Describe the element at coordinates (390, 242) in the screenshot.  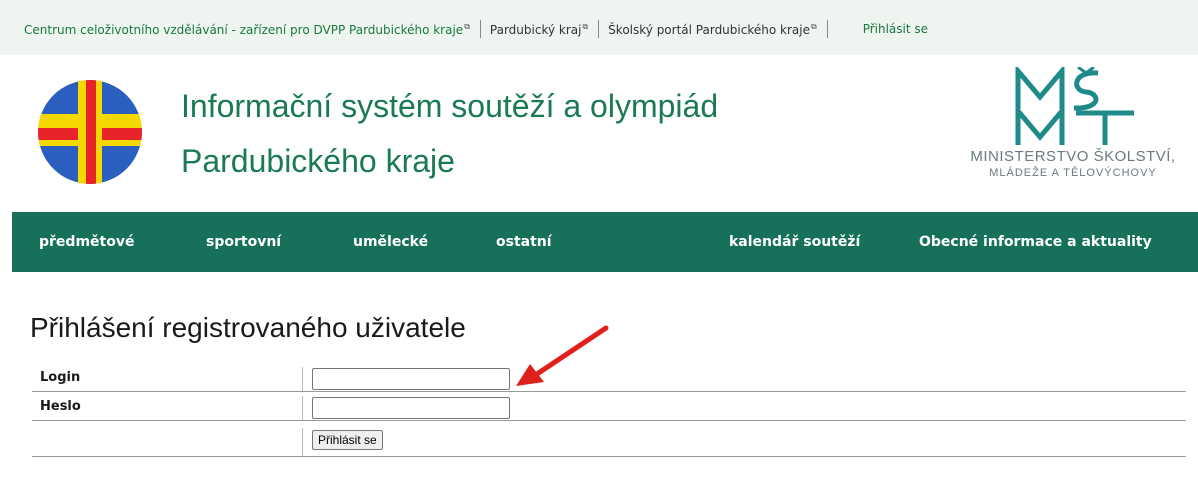
I see `nav-umelecke: umělecké` at that location.